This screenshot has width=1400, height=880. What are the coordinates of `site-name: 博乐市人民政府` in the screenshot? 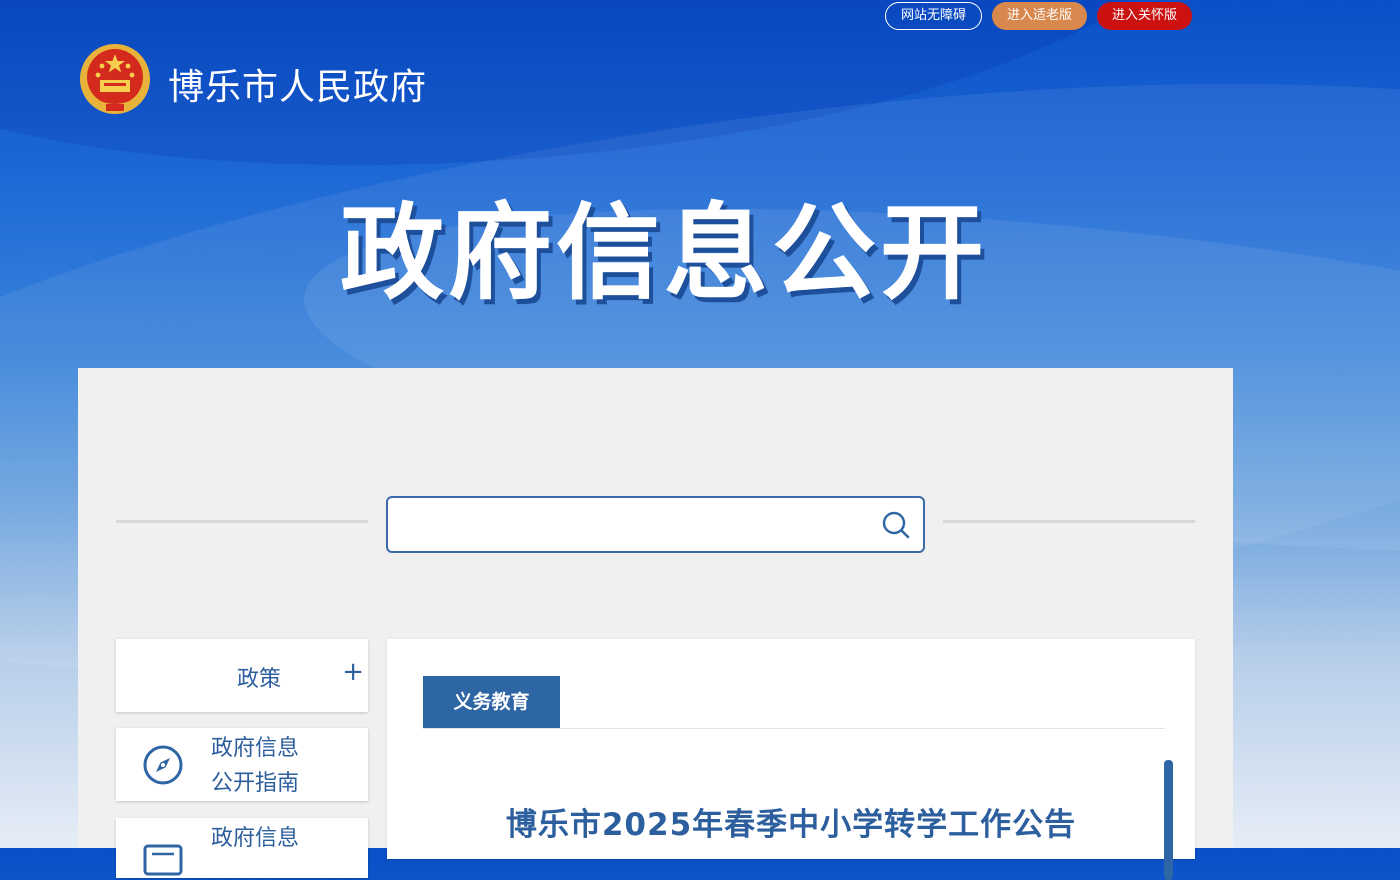 It's located at (297, 84).